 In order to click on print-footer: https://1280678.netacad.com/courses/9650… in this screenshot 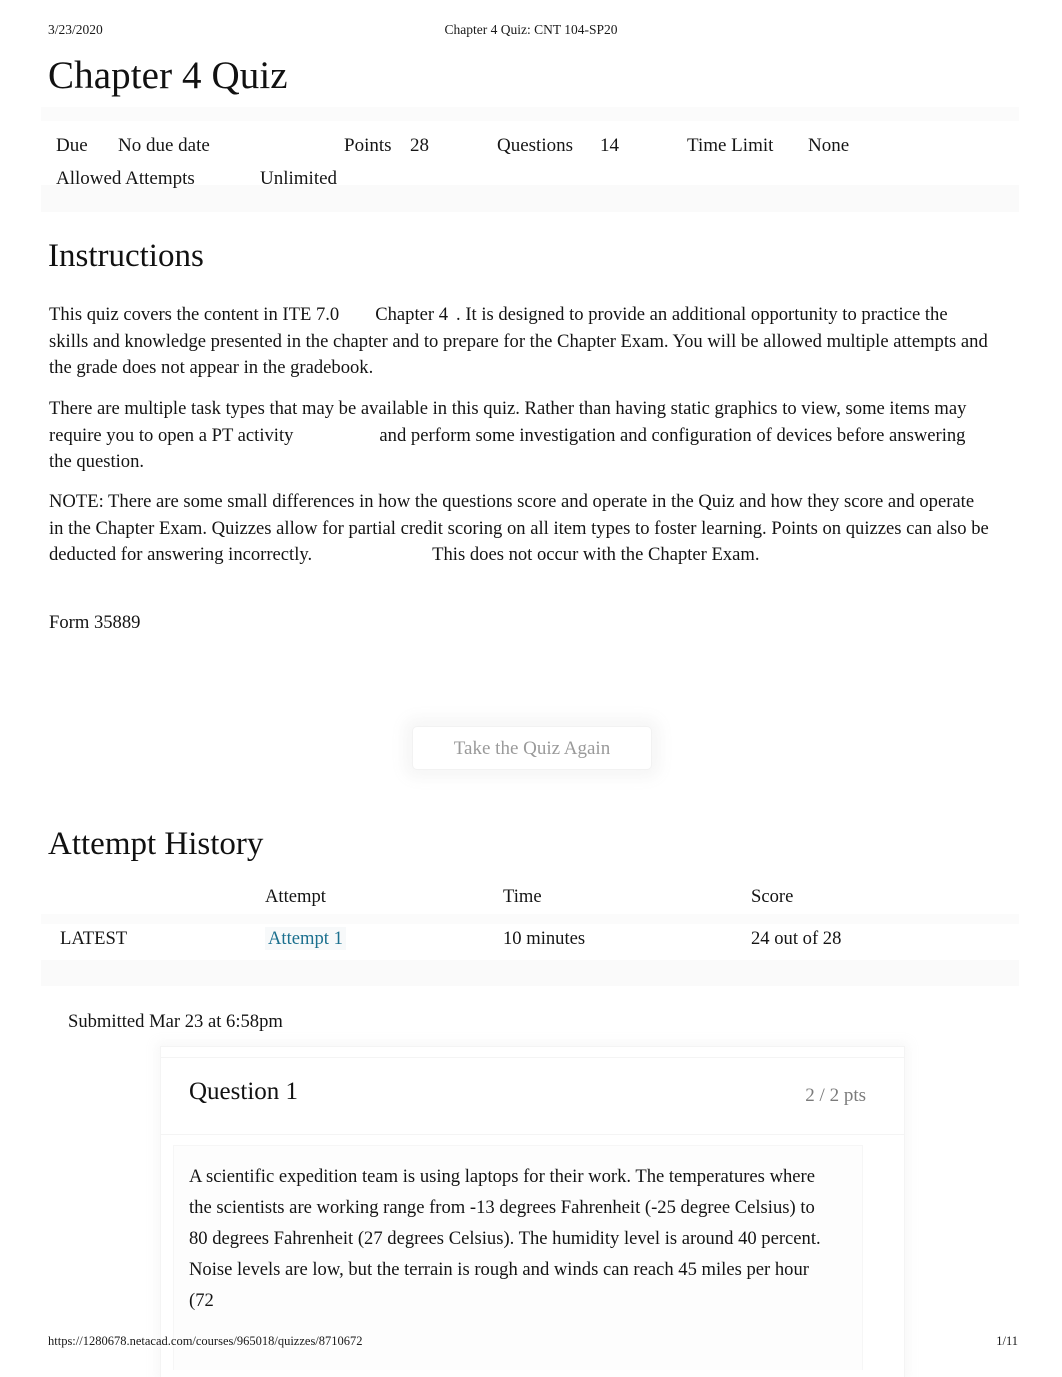, I will do `click(531, 1344)`.